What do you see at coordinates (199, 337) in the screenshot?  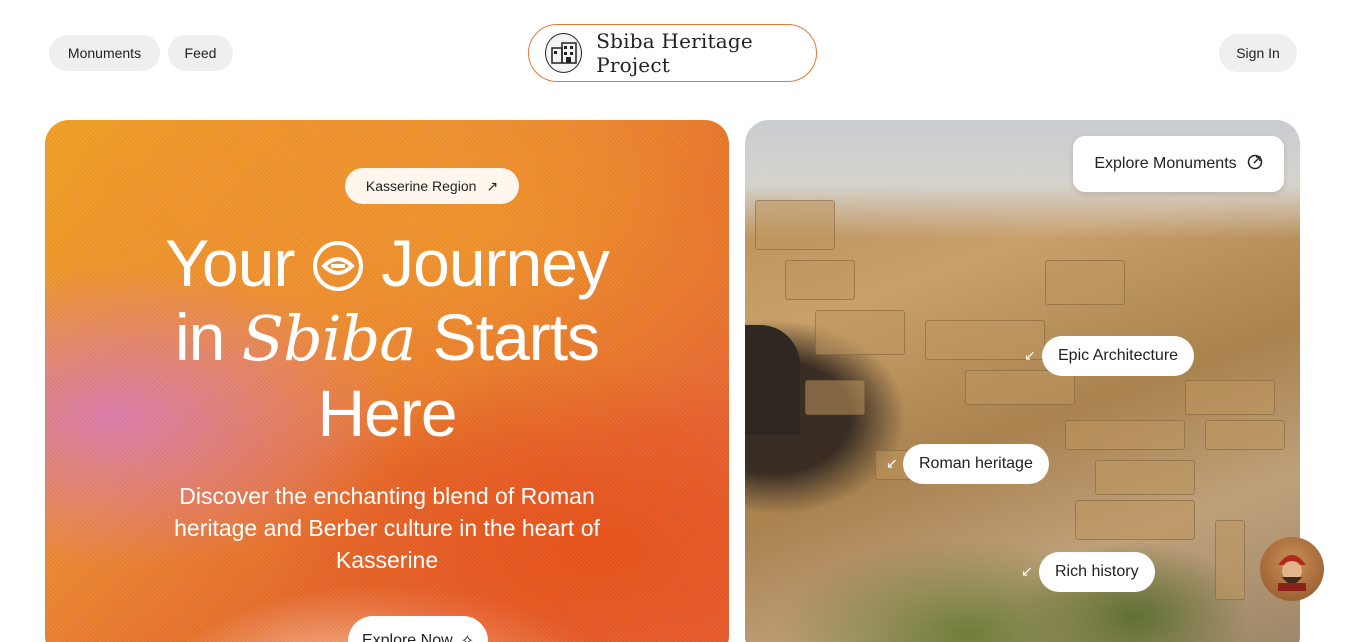 I see `headline-word: in` at bounding box center [199, 337].